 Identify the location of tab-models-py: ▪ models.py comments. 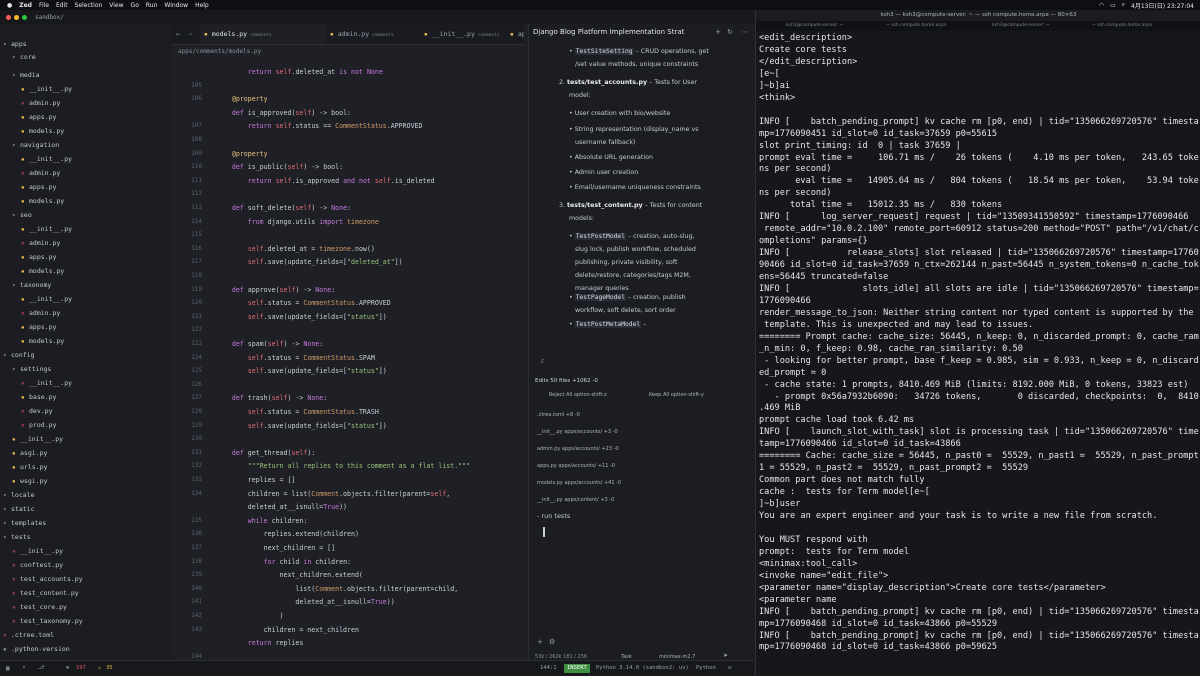
(263, 34).